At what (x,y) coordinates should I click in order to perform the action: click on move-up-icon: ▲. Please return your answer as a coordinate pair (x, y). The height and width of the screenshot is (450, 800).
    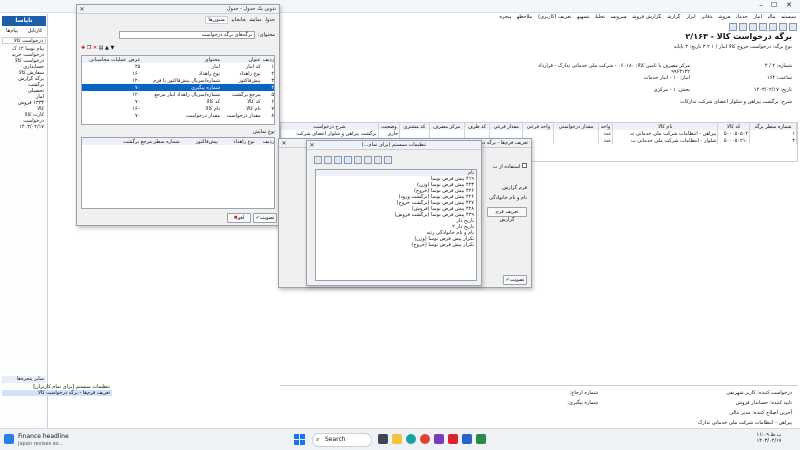
    Looking at the image, I should click on (107, 48).